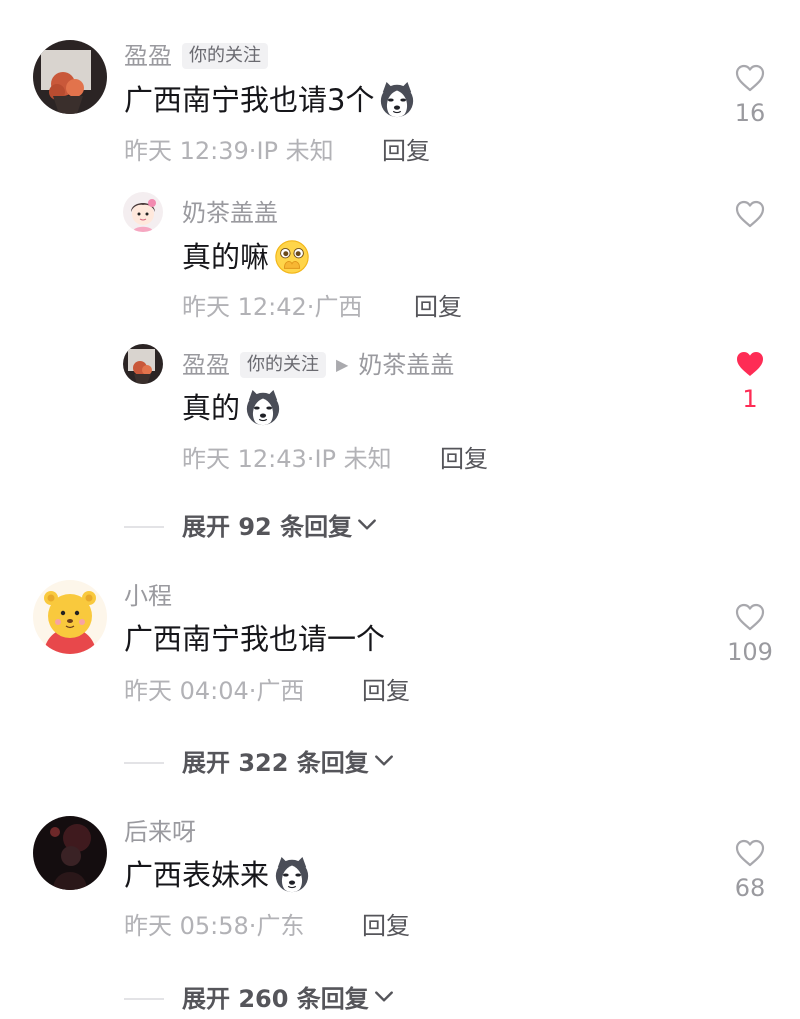 The height and width of the screenshot is (1019, 800). I want to click on reply-meta: 昨天 12:43·IP 未知, so click(287, 459).